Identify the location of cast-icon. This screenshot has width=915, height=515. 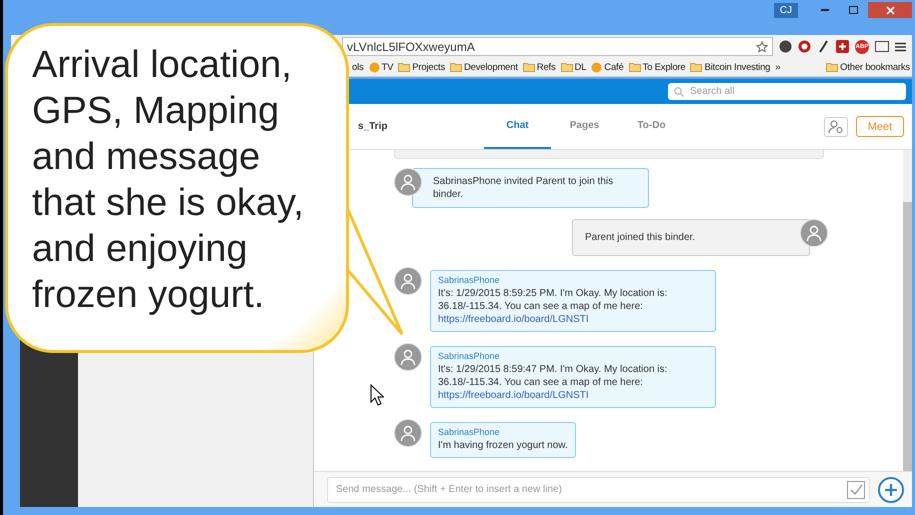
(882, 46).